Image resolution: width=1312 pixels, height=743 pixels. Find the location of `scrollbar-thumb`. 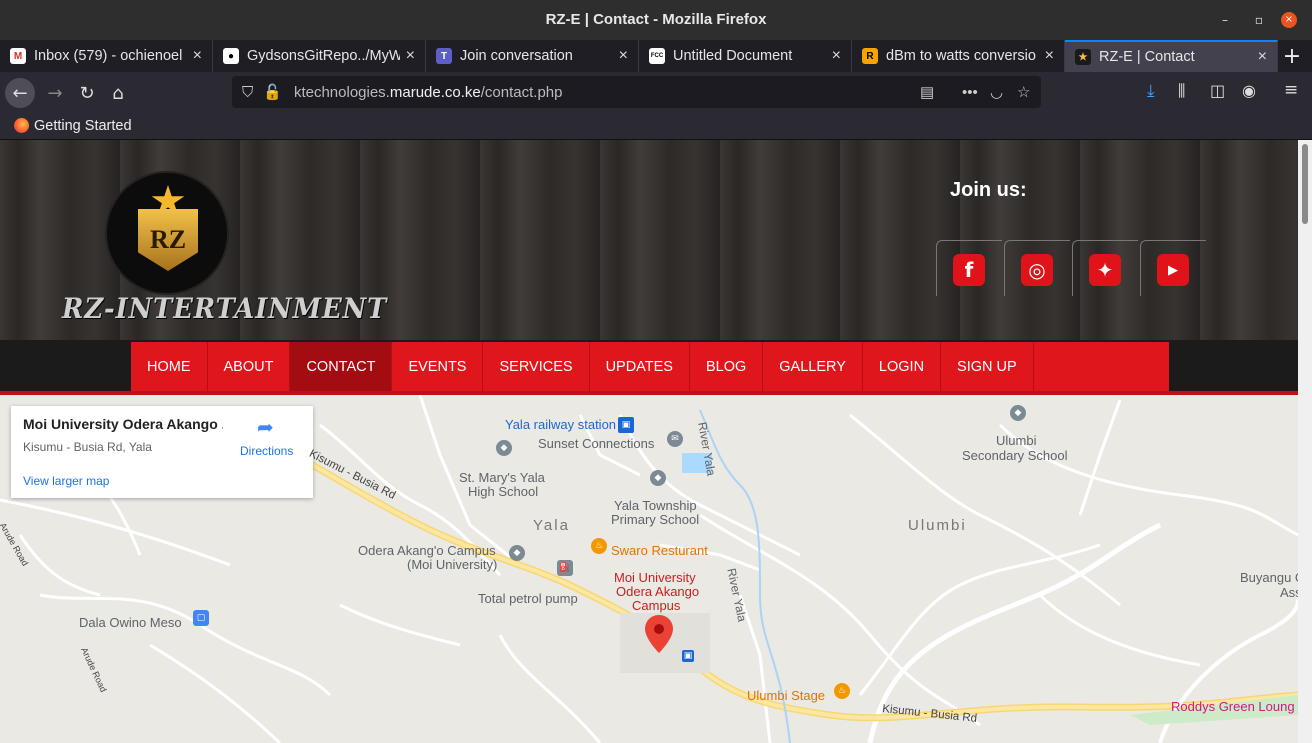

scrollbar-thumb is located at coordinates (1305, 184).